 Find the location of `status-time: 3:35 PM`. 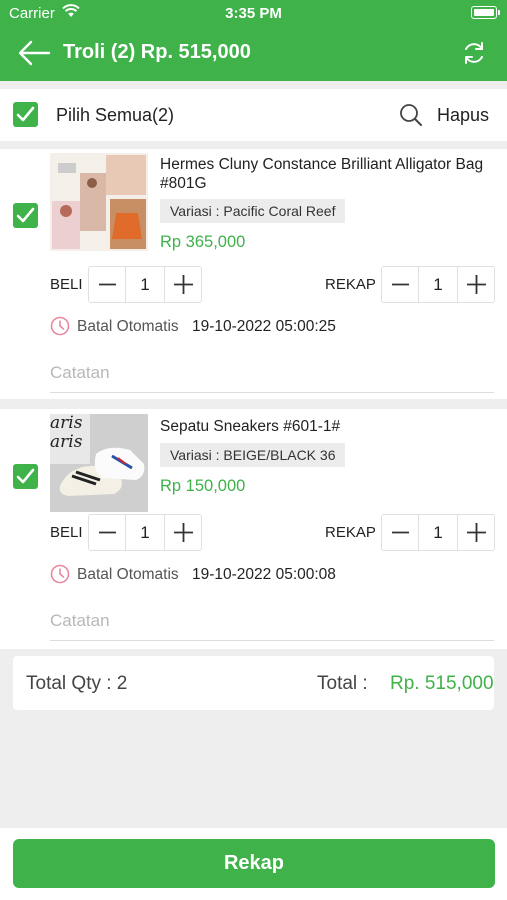

status-time: 3:35 PM is located at coordinates (253, 13).